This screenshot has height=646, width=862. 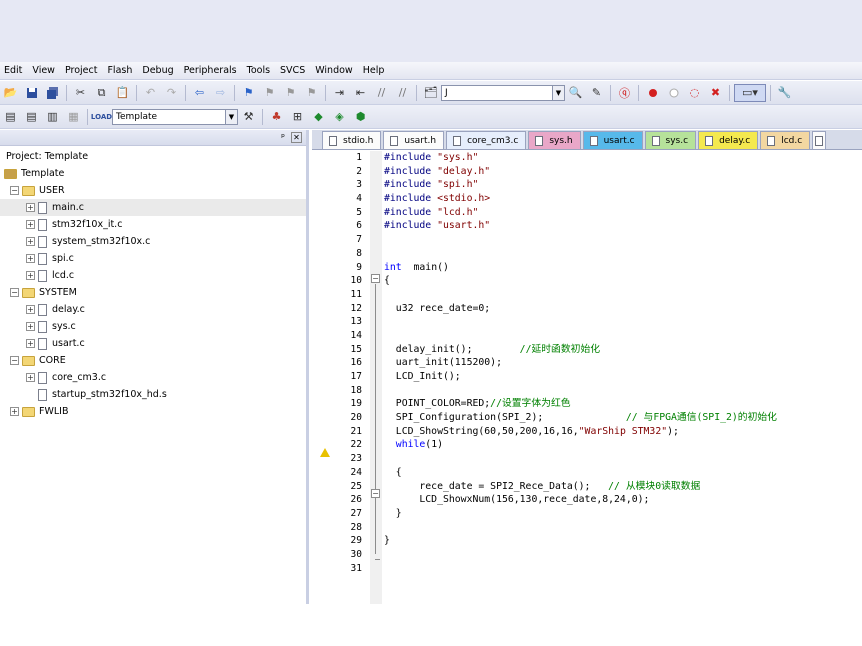 I want to click on tree-file: + spi.c, so click(x=153, y=258).